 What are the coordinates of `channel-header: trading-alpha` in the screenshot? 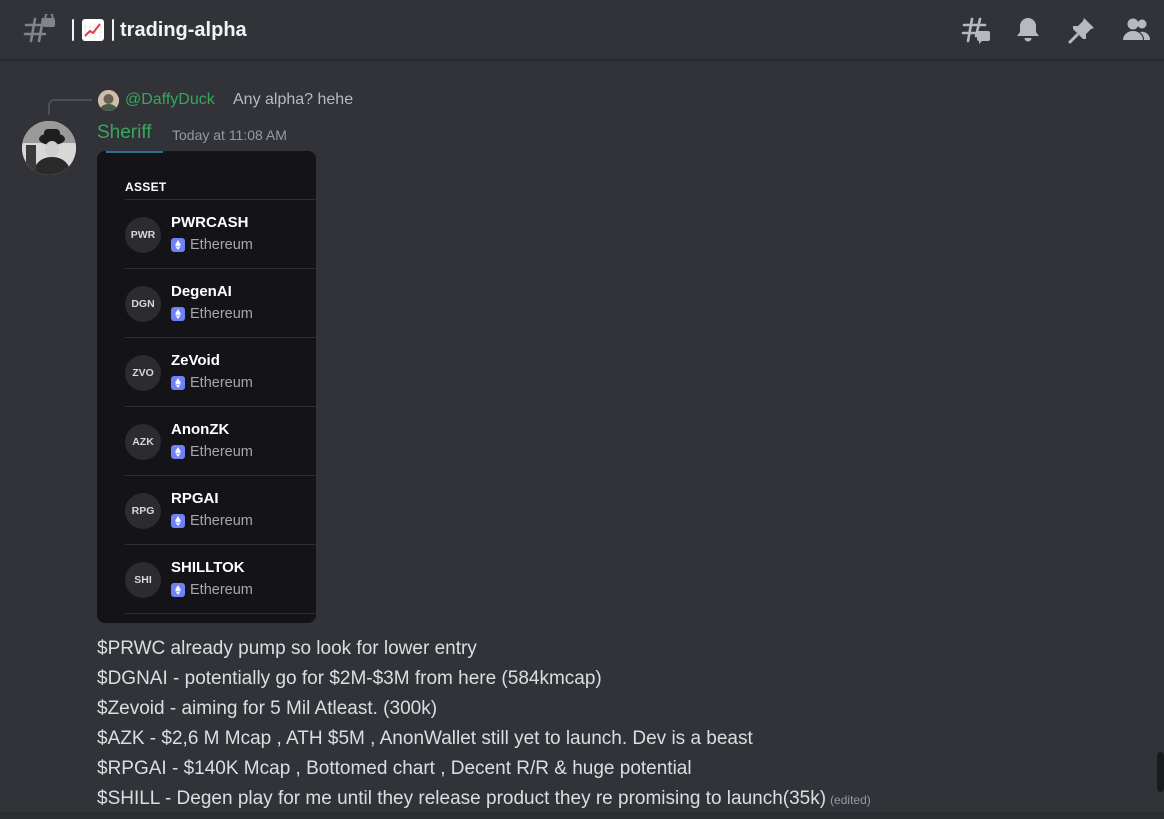 It's located at (582, 30).